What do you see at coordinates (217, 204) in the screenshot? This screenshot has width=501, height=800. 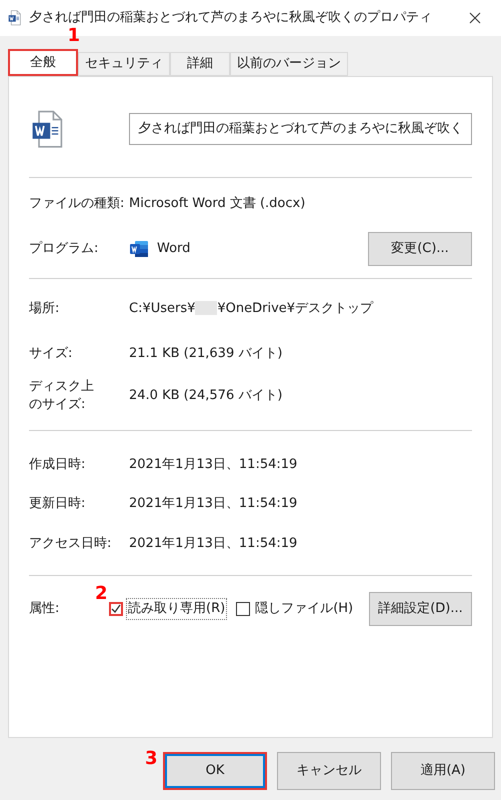 I see `file-type-value: Microsoft Word 文書 (.docx)` at bounding box center [217, 204].